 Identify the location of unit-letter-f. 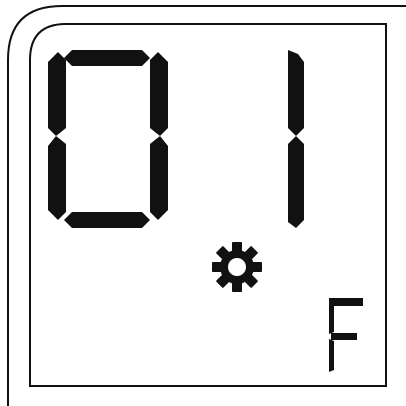
(346, 335).